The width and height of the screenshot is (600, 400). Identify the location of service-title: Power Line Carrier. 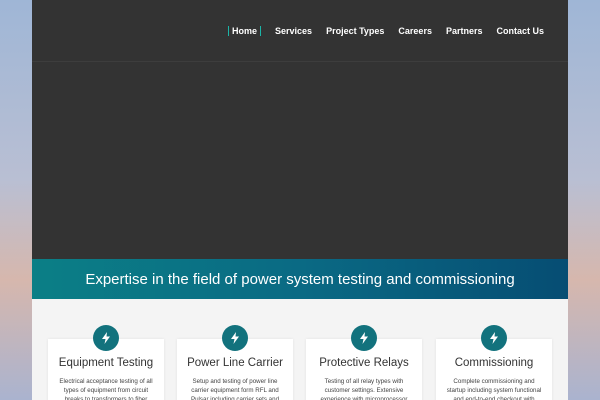
(235, 363).